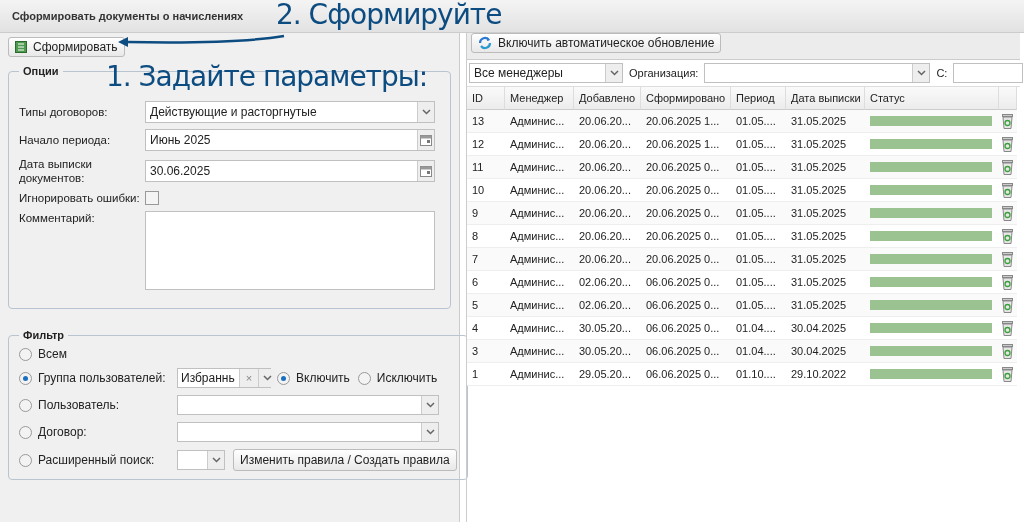 This screenshot has width=1024, height=522. What do you see at coordinates (932, 98) in the screenshot?
I see `column-header: Статус` at bounding box center [932, 98].